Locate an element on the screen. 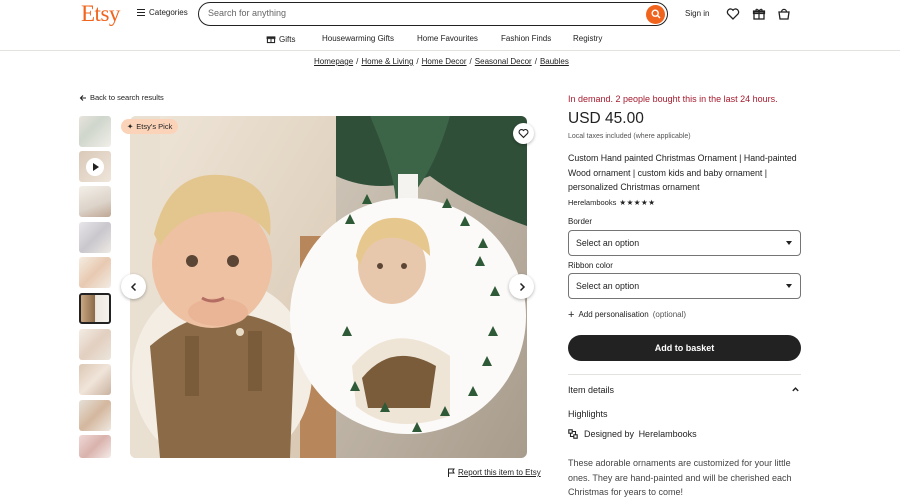 This screenshot has width=900, height=500. nav-label: Gifts is located at coordinates (287, 39).